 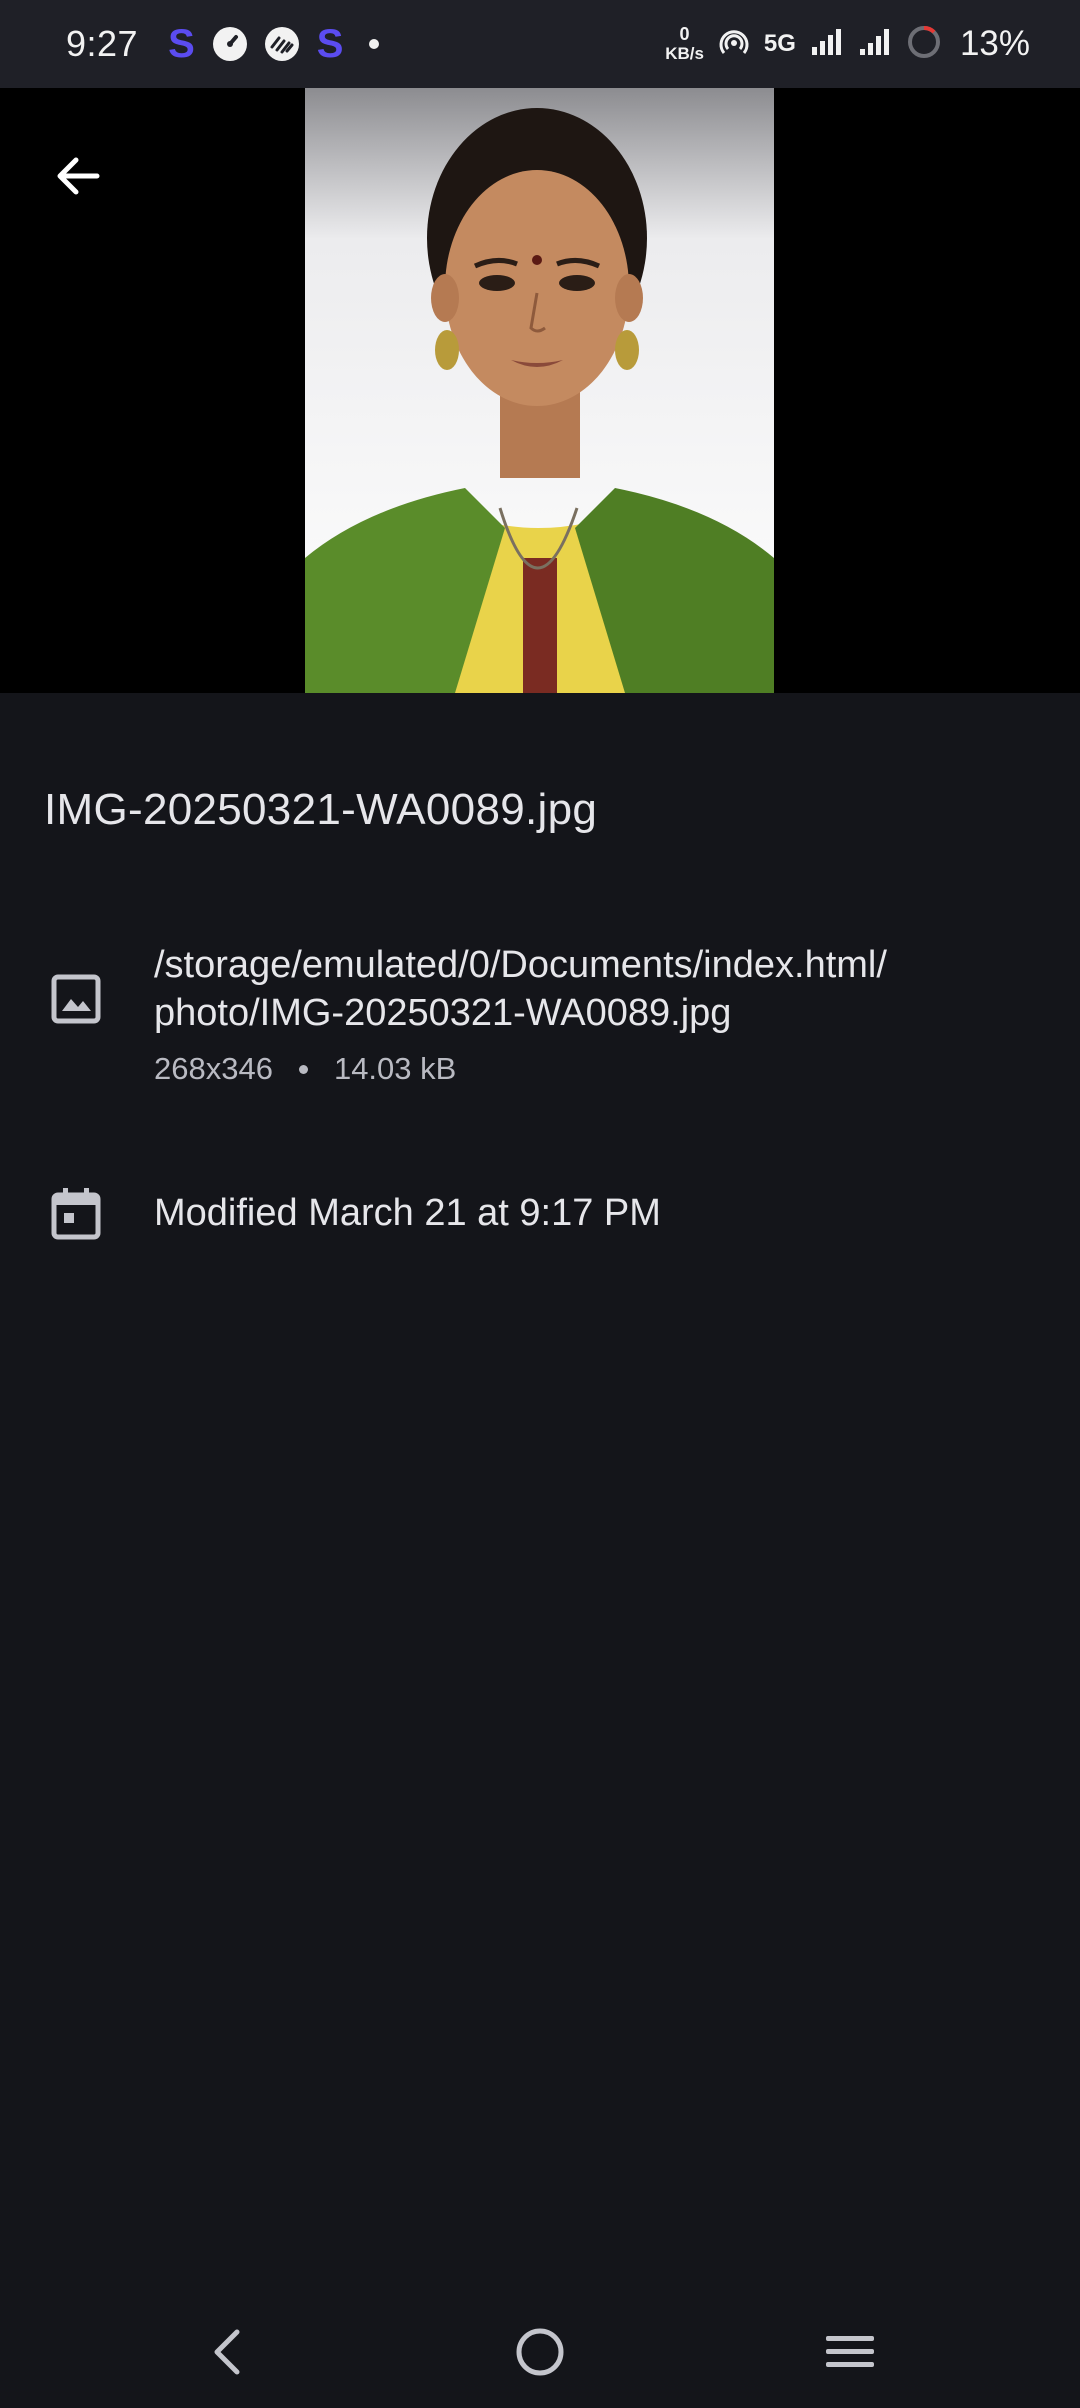 I want to click on network-type: 5G, so click(x=779, y=43).